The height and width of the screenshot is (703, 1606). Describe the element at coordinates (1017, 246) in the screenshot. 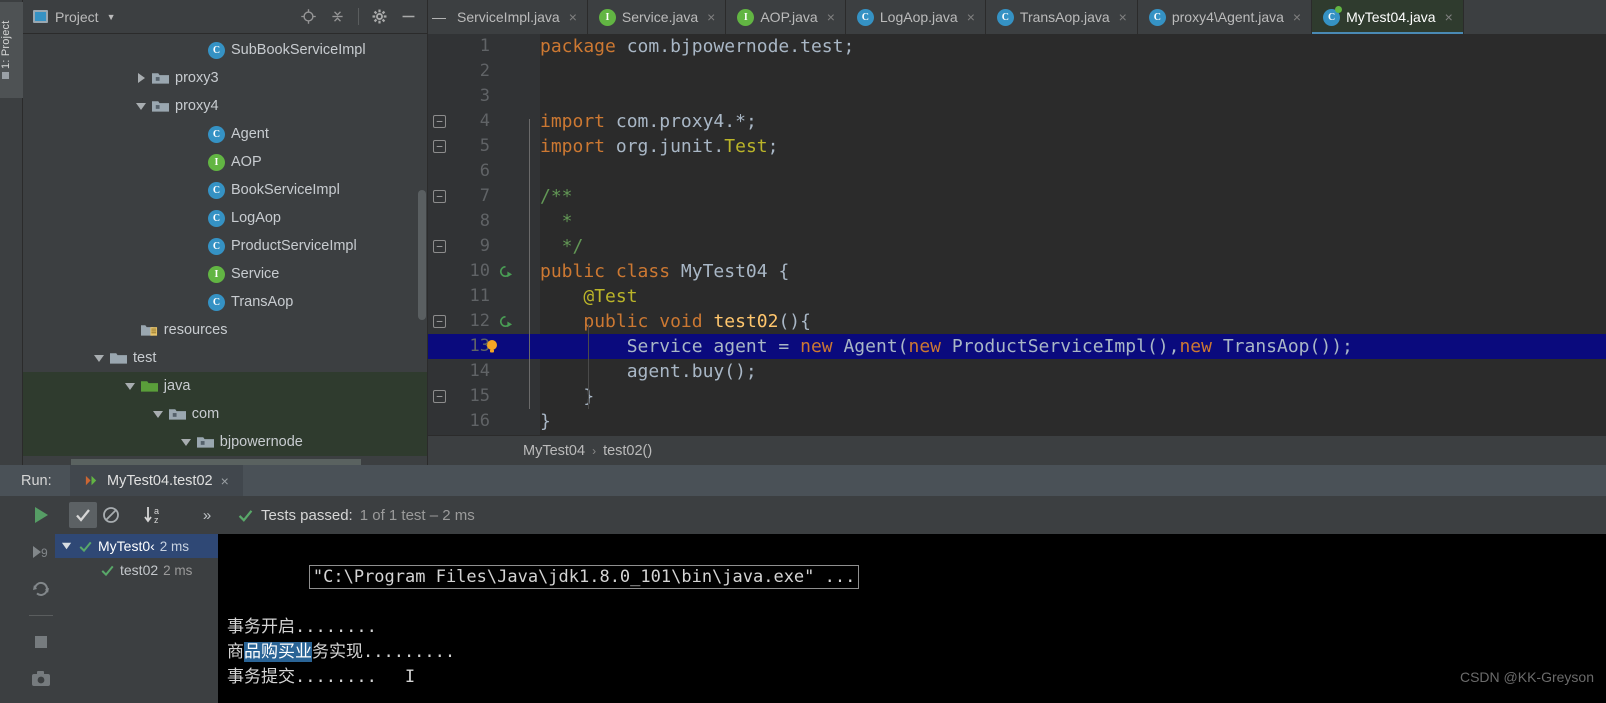

I see `editor-line: 9− */` at that location.